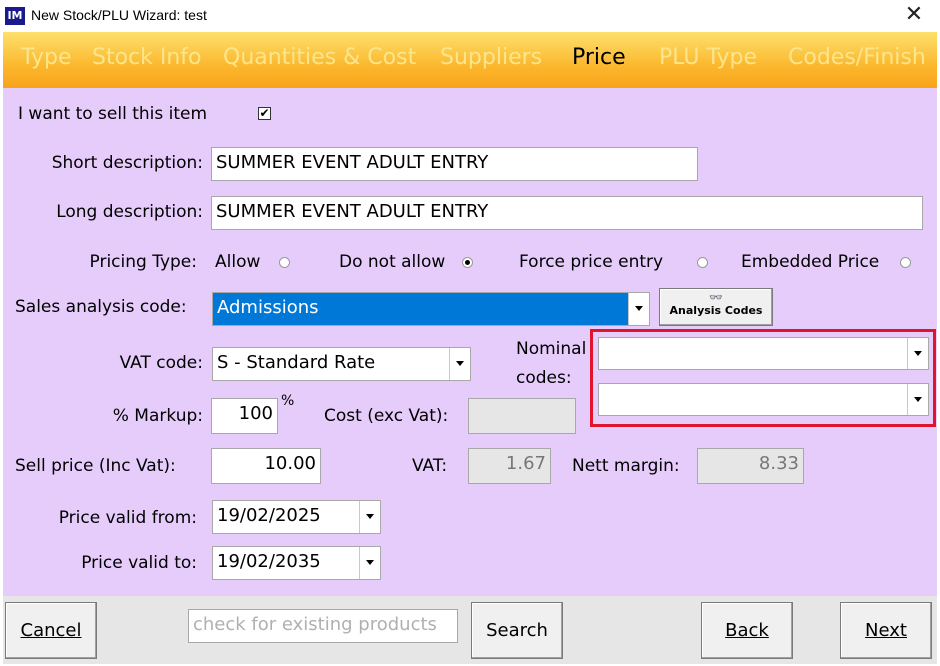  I want to click on price-valid-from-label: Price valid from:, so click(127, 518).